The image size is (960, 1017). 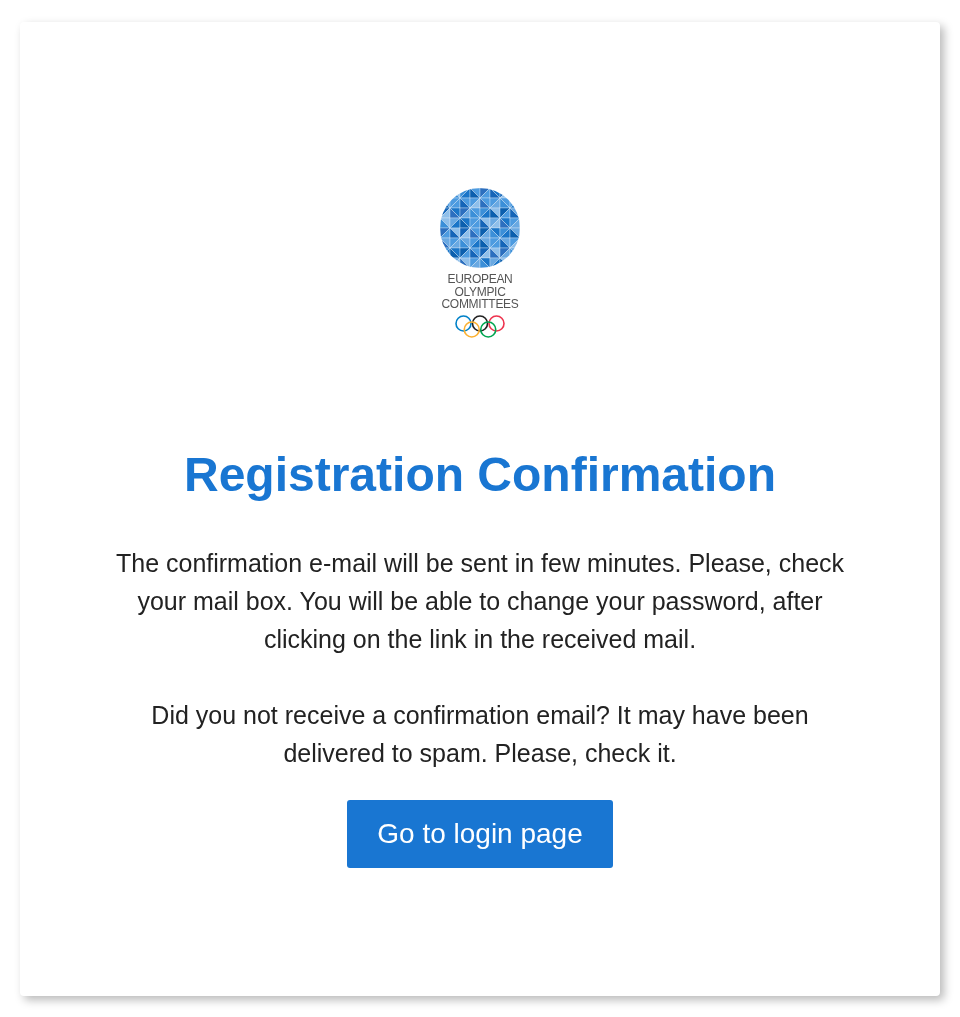 I want to click on logo-text: EUROPEAN, so click(x=480, y=279).